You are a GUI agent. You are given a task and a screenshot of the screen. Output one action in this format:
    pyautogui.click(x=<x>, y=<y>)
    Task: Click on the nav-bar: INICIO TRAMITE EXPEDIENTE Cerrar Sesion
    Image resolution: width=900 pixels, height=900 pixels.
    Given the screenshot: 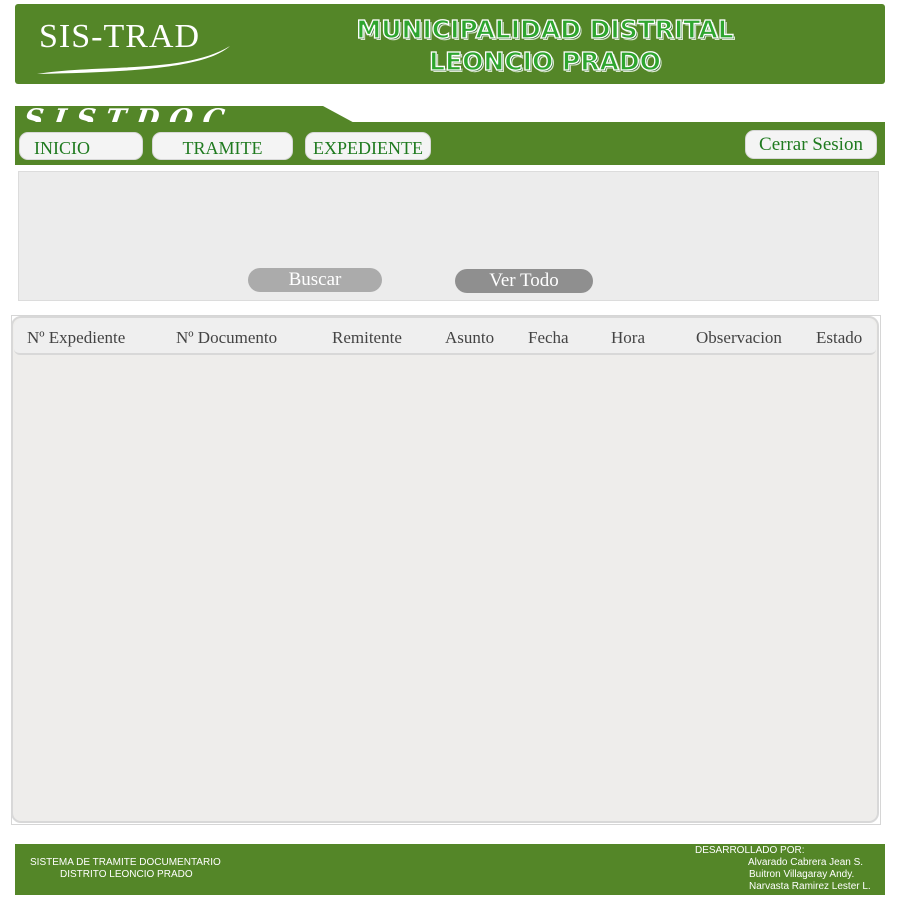 What is the action you would take?
    pyautogui.click(x=450, y=143)
    